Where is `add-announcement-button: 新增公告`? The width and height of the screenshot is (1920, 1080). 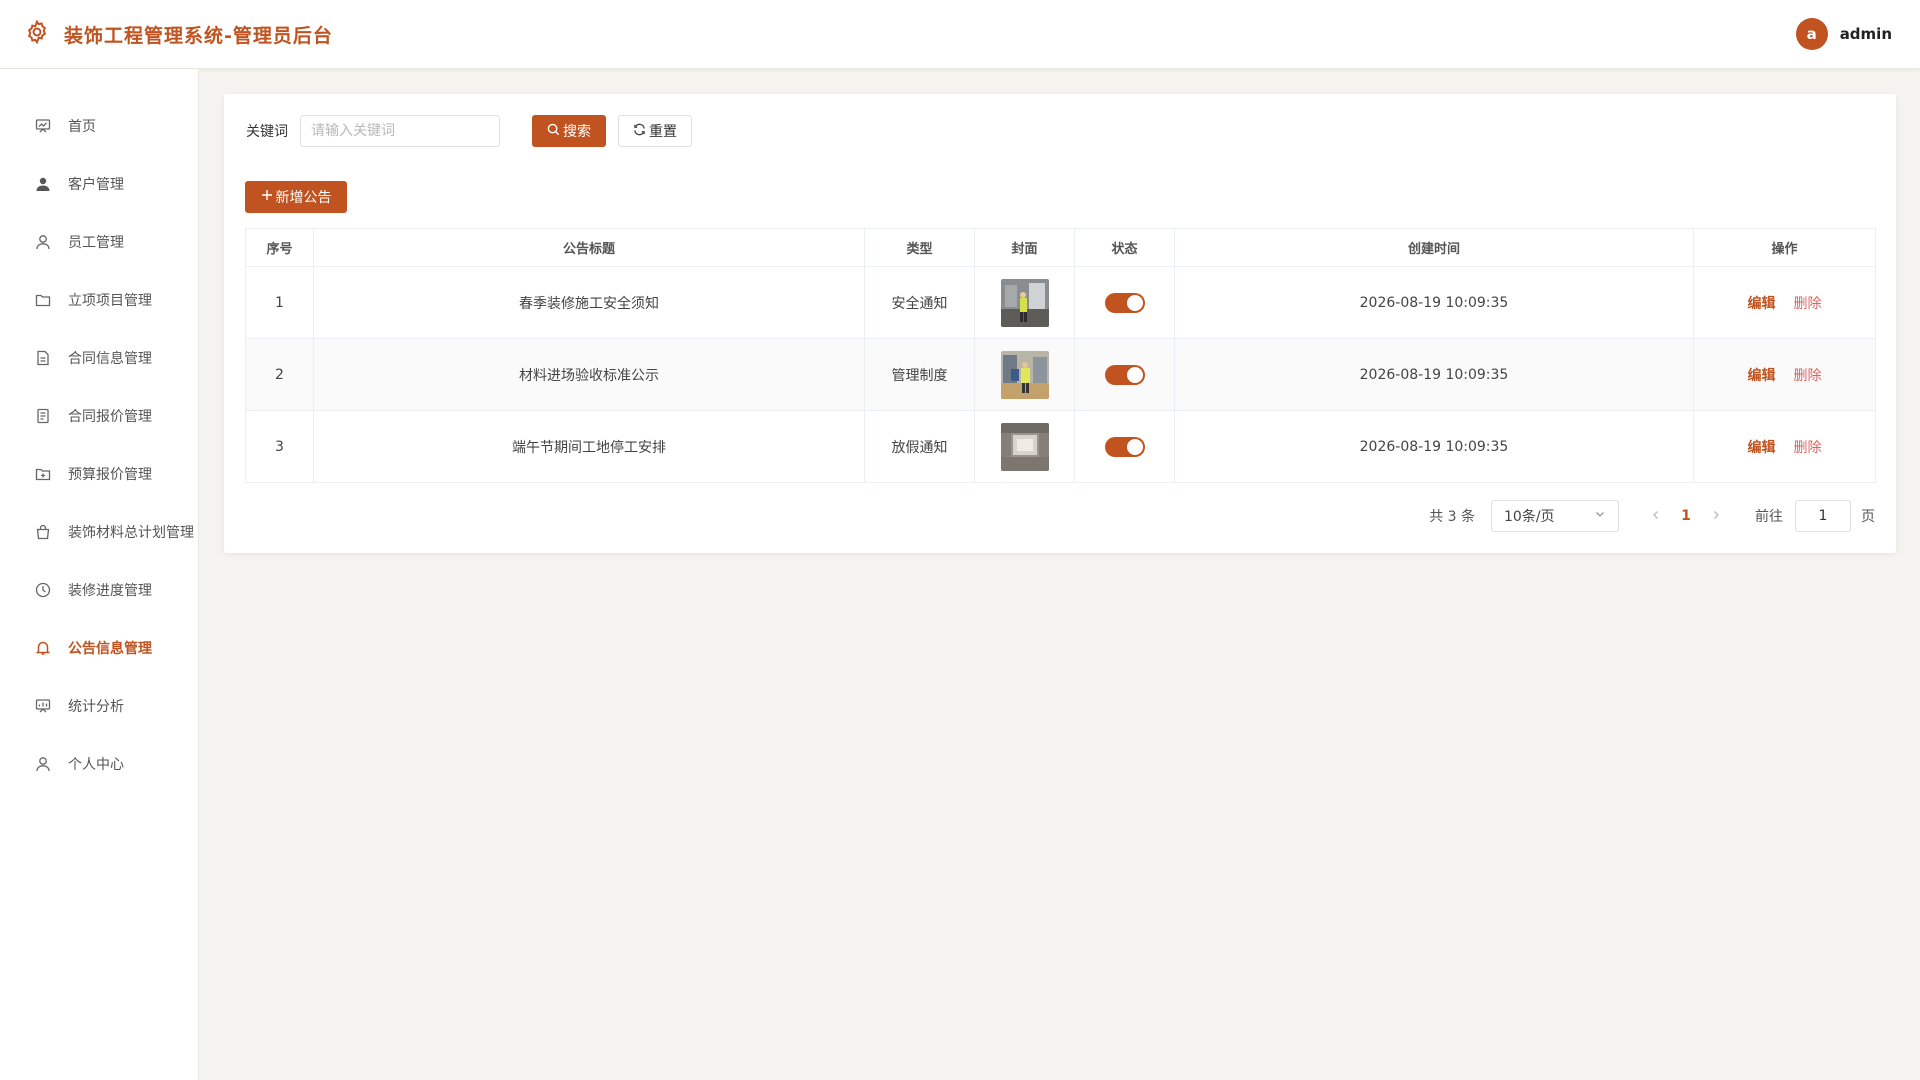
add-announcement-button: 新增公告 is located at coordinates (296, 197).